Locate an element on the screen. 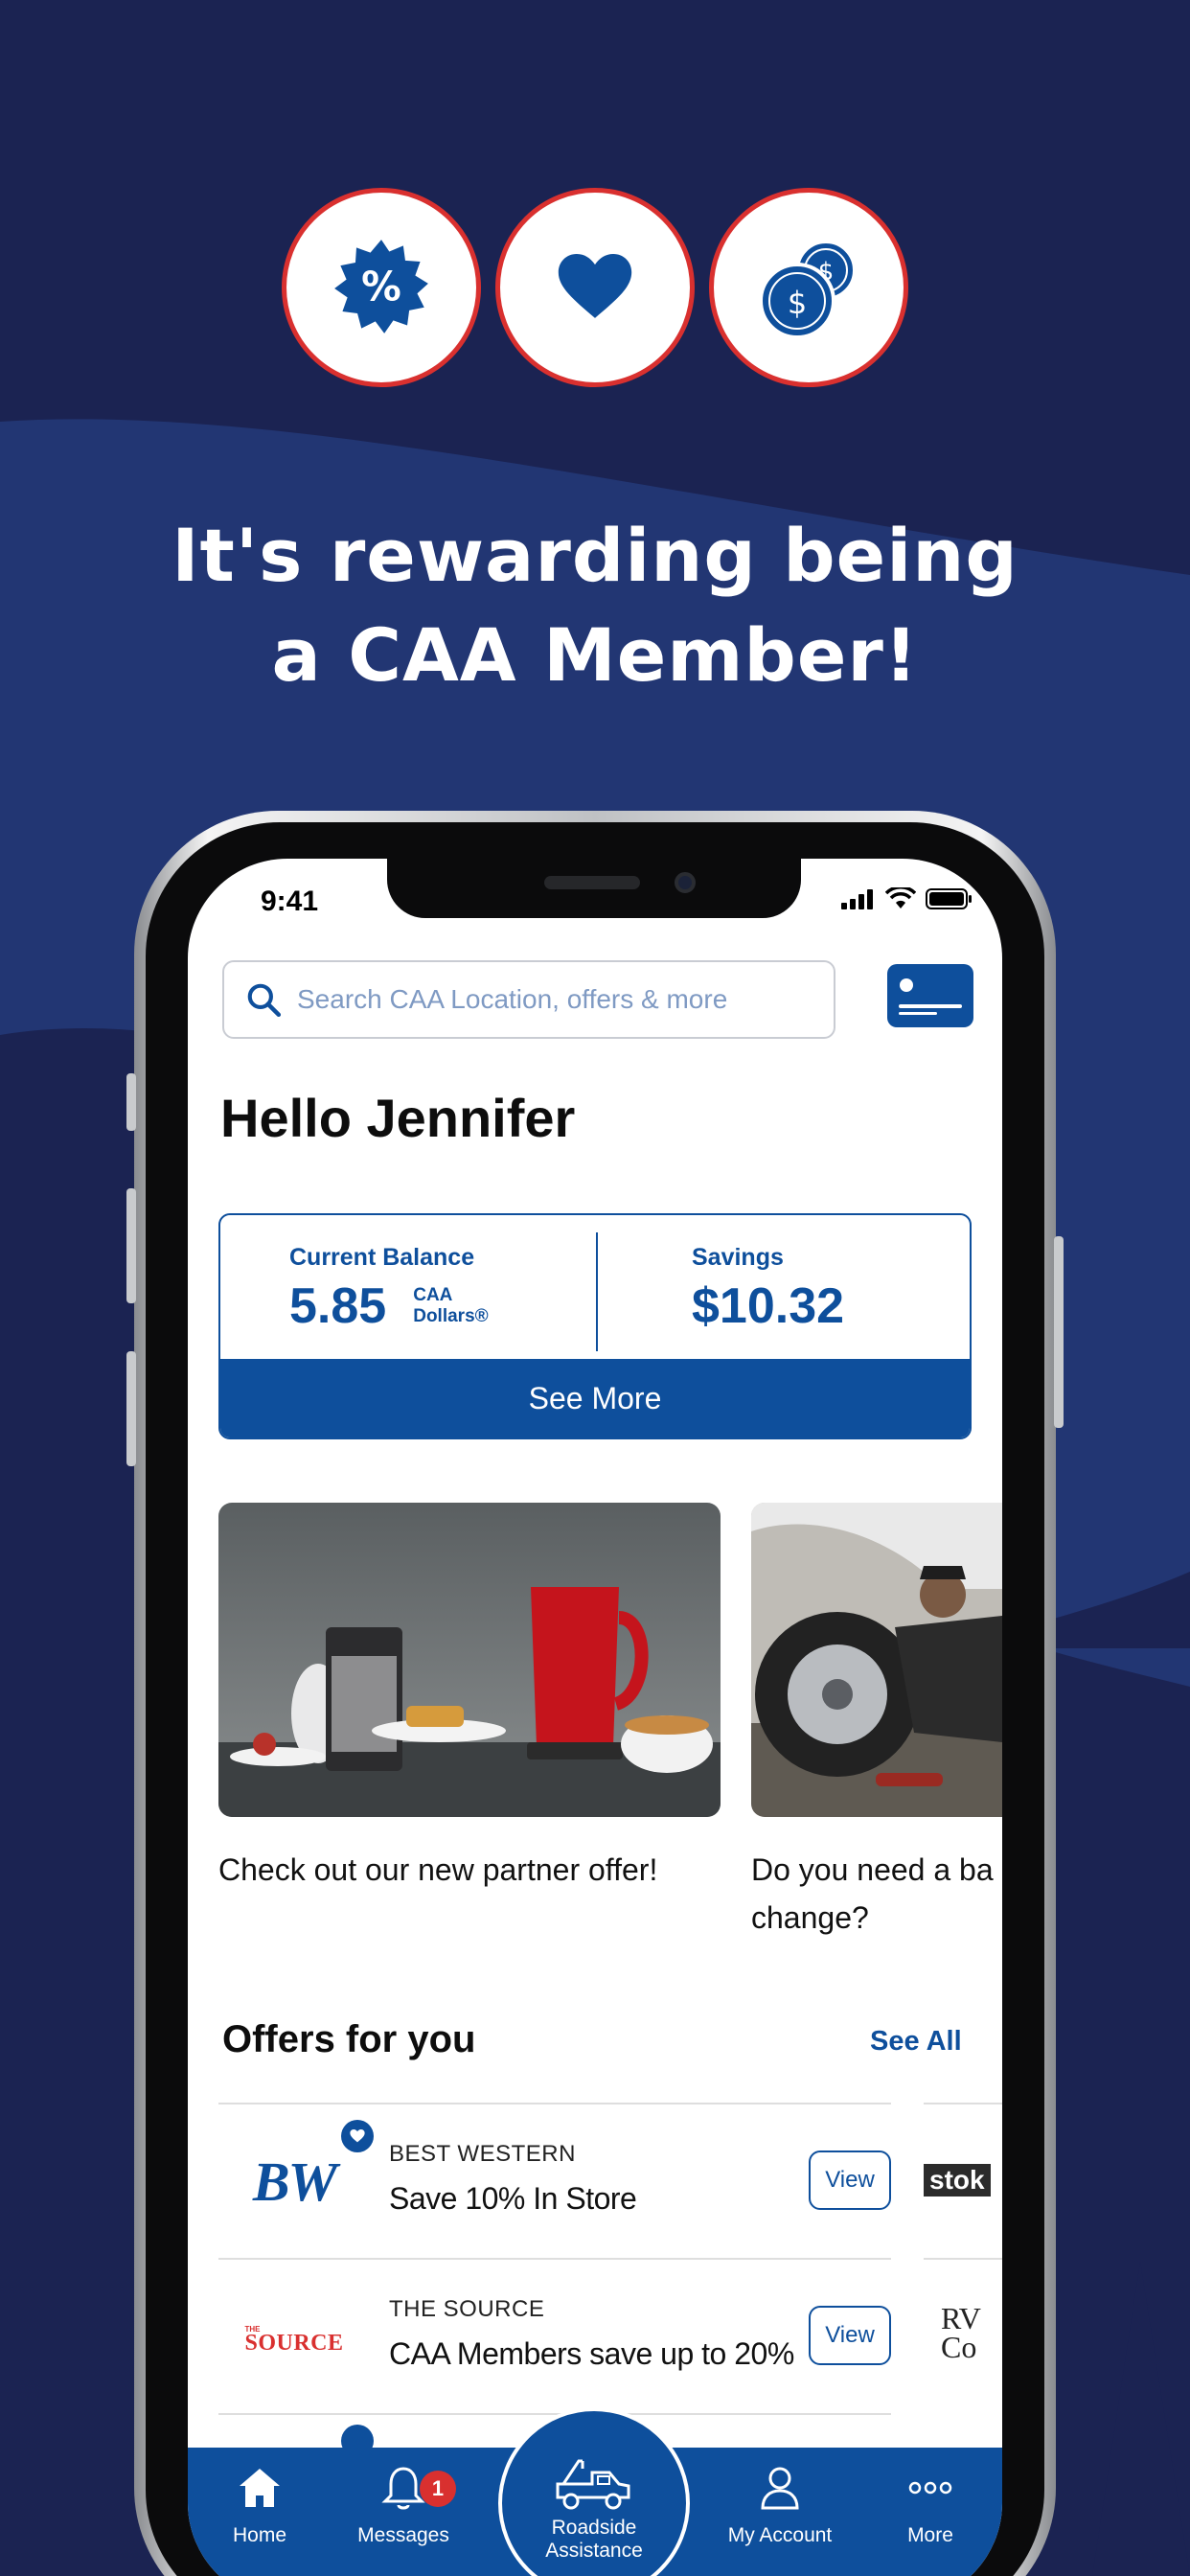 Image resolution: width=1190 pixels, height=2576 pixels. greeting: Hello Jennifer is located at coordinates (398, 1118).